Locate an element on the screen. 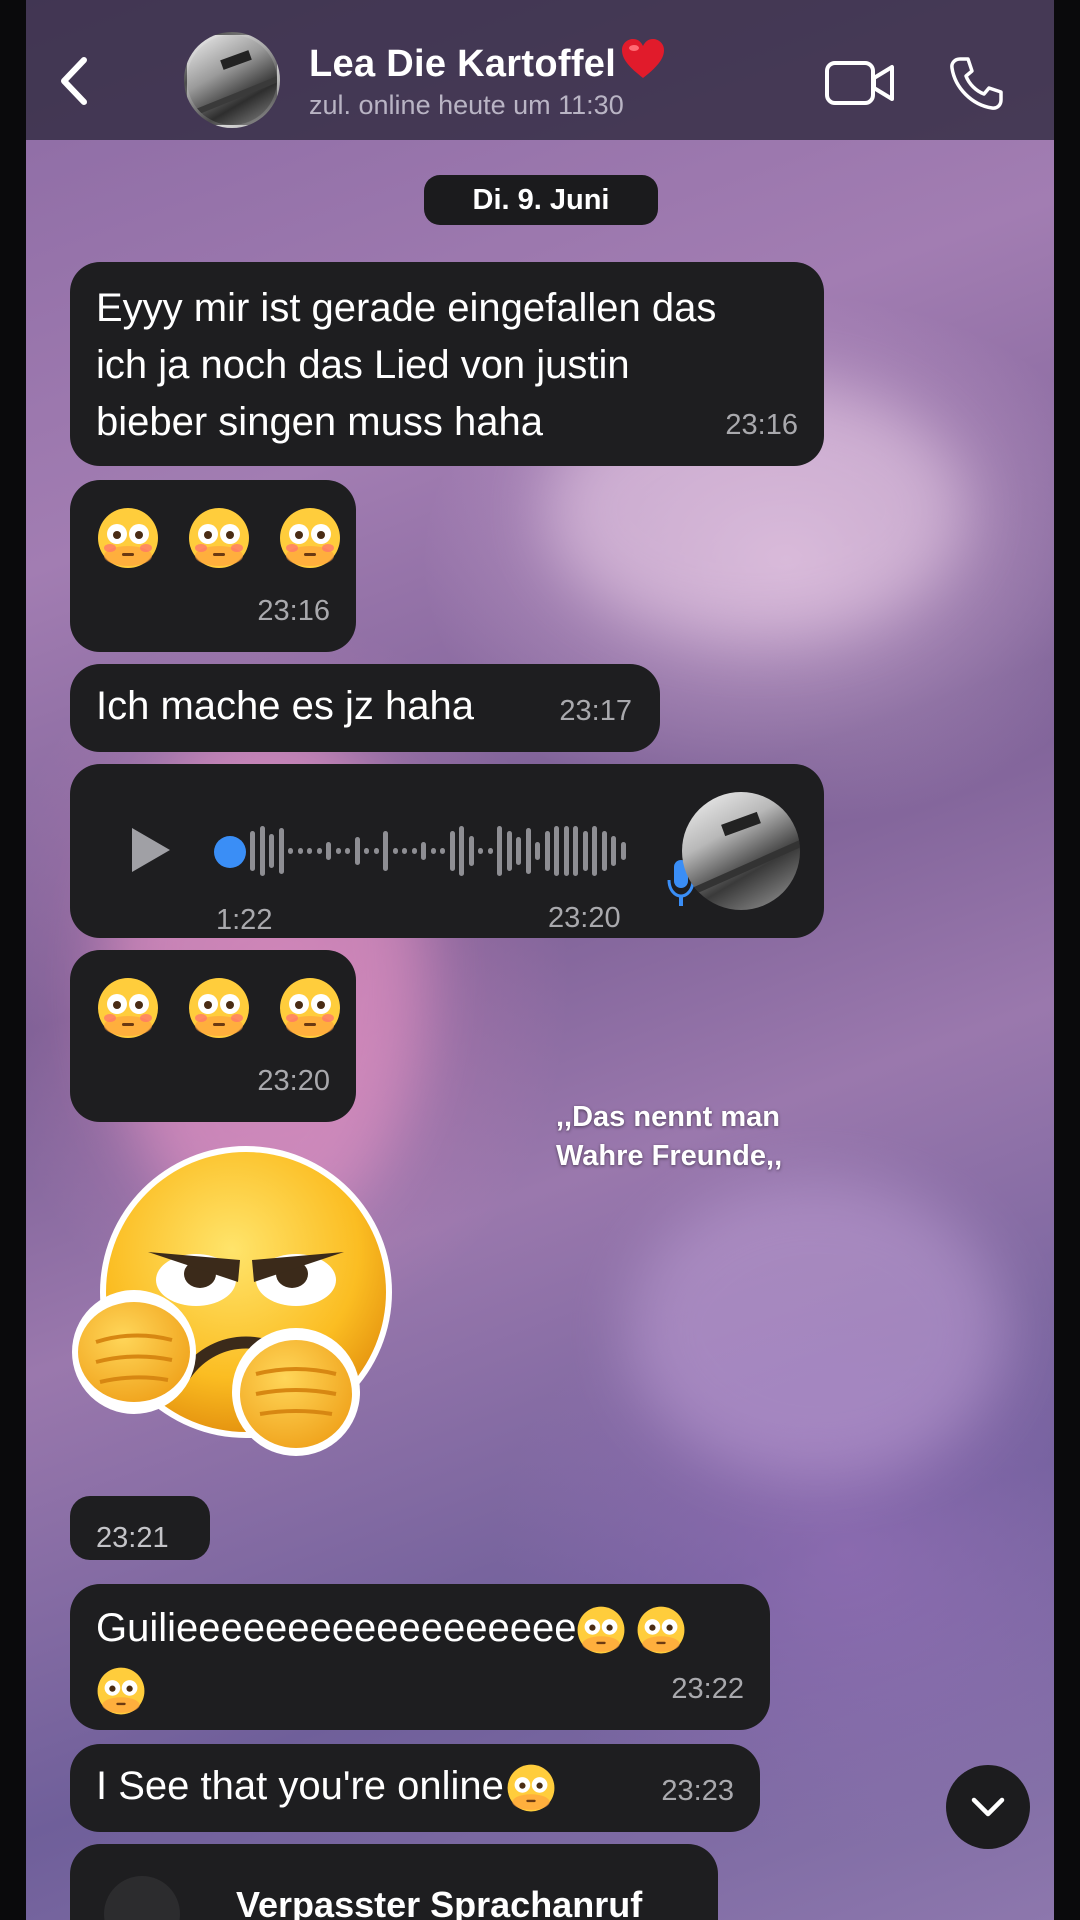 Image resolution: width=1080 pixels, height=1920 pixels. scroll-to-bottom-button is located at coordinates (988, 1807).